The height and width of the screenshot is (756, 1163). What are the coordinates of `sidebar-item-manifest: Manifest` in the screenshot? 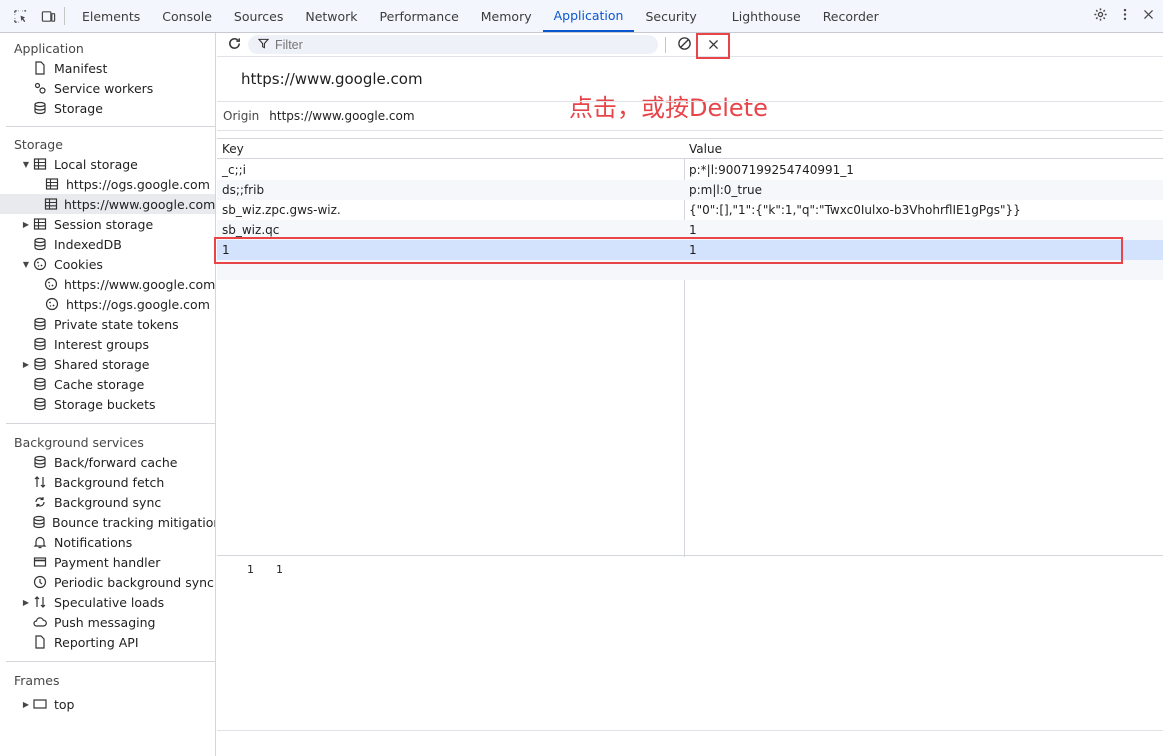 It's located at (107, 68).